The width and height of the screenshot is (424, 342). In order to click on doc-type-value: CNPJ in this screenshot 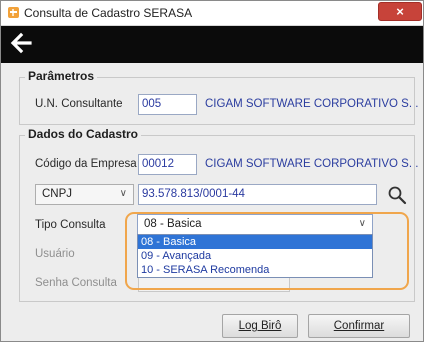, I will do `click(57, 194)`.